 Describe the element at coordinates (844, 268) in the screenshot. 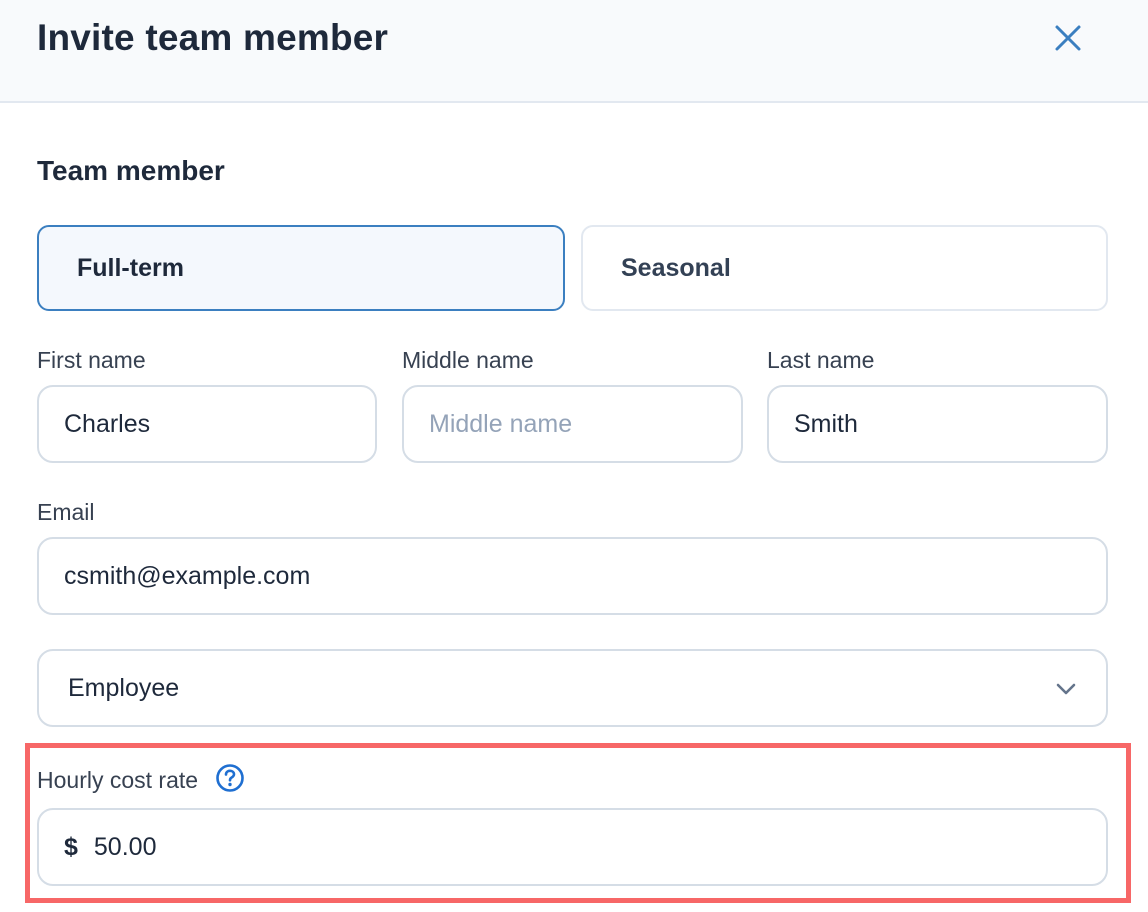

I see `member-type-seasonal: Seasonal` at that location.